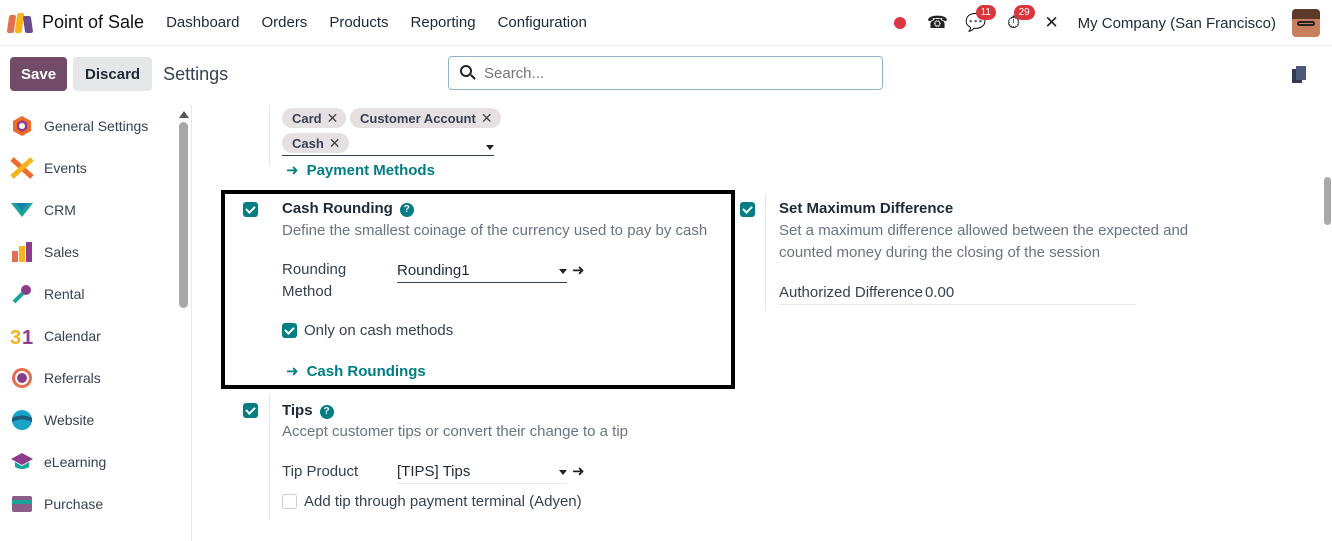  I want to click on sidebar-item-crm: CRM, so click(95, 210).